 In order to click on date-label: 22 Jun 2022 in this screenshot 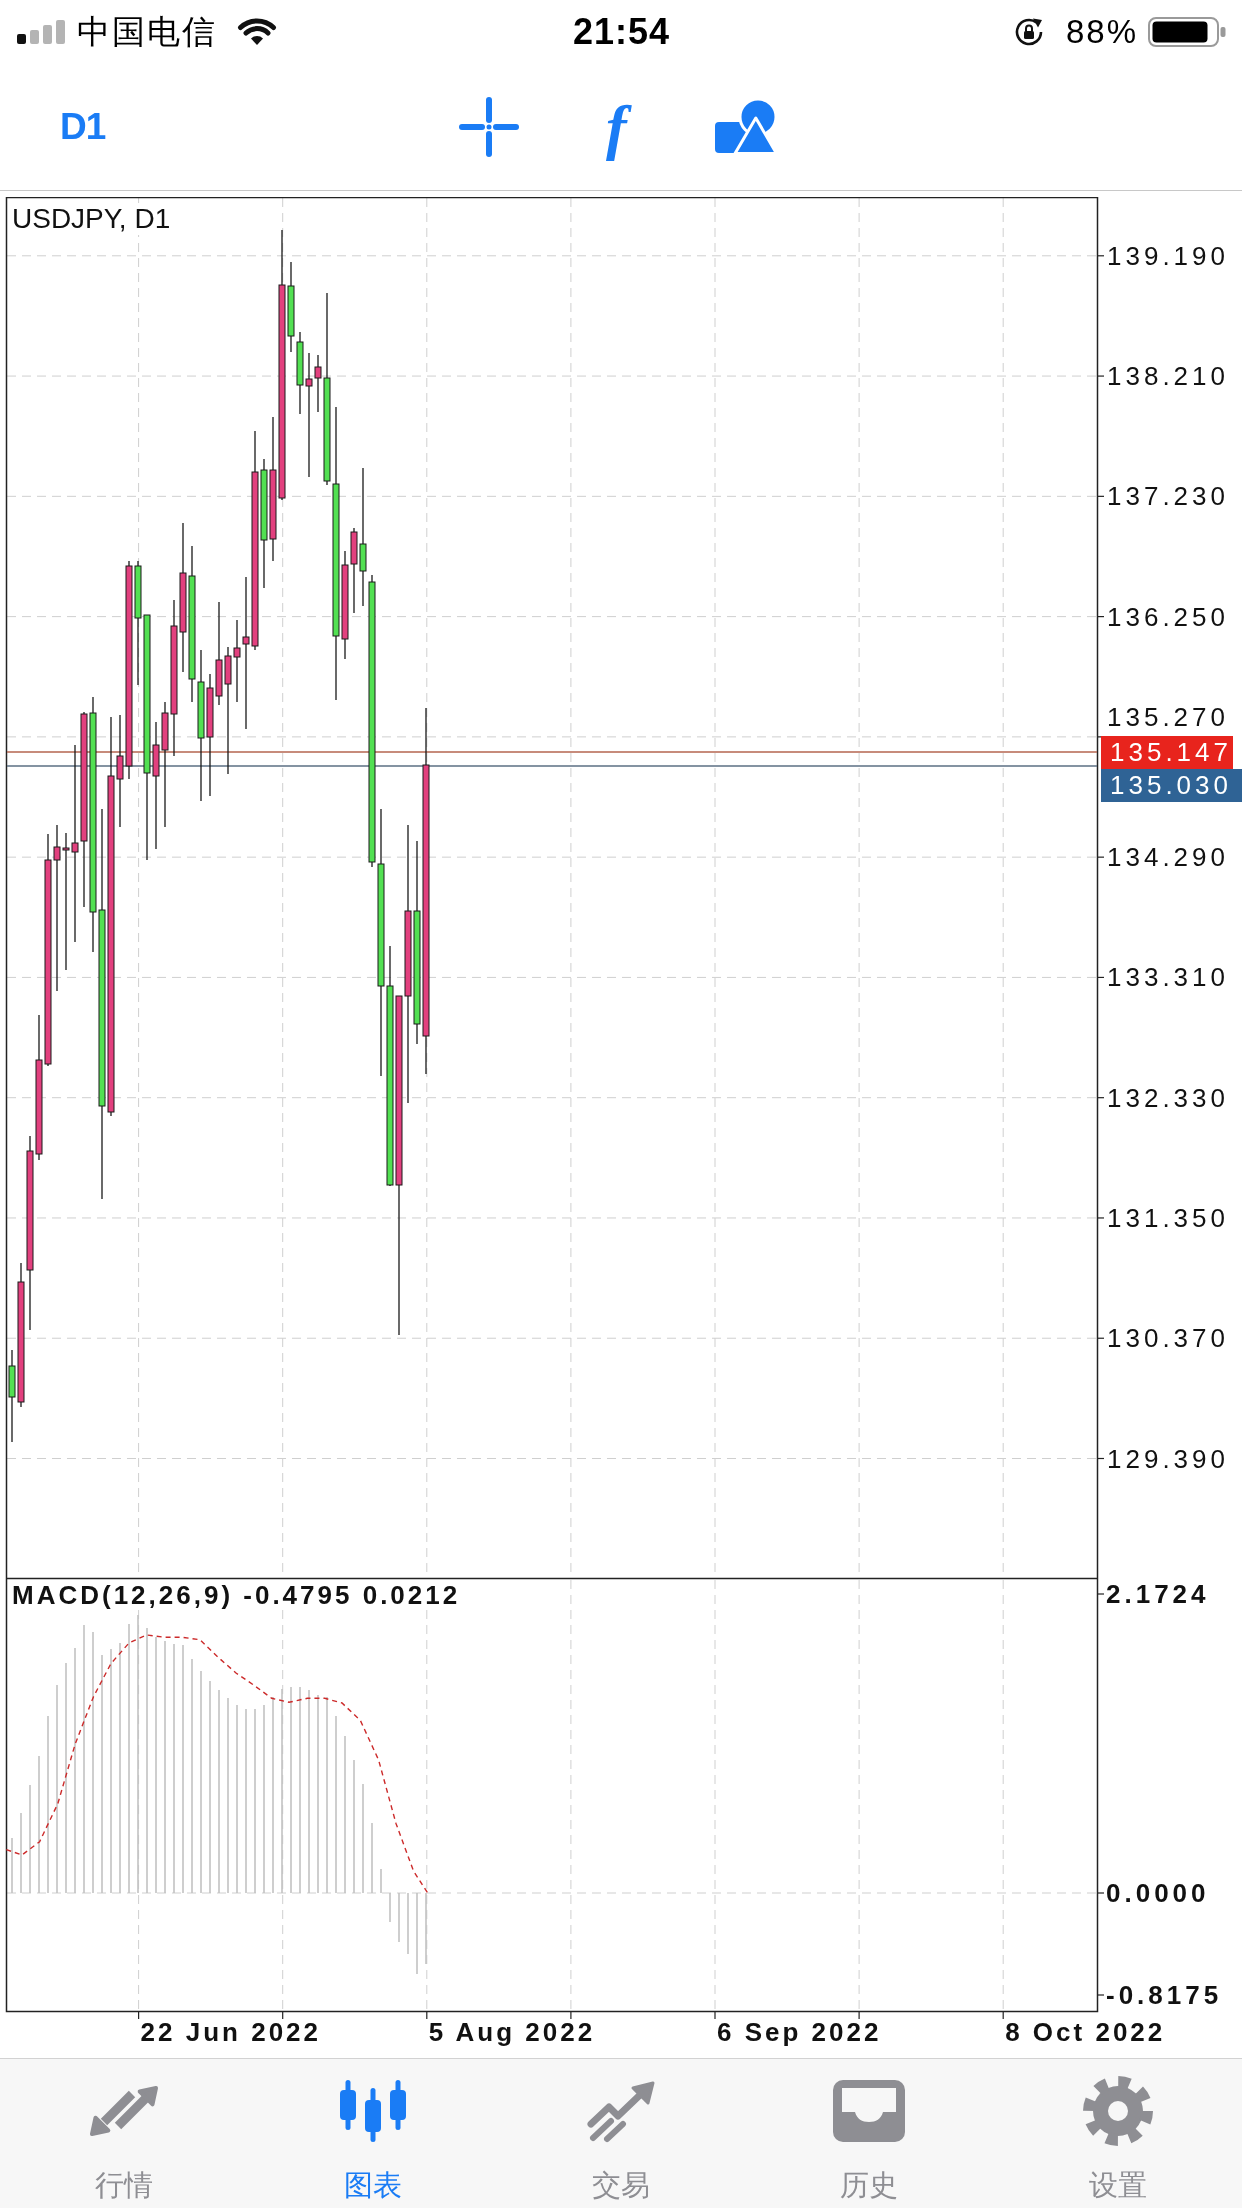, I will do `click(231, 2032)`.